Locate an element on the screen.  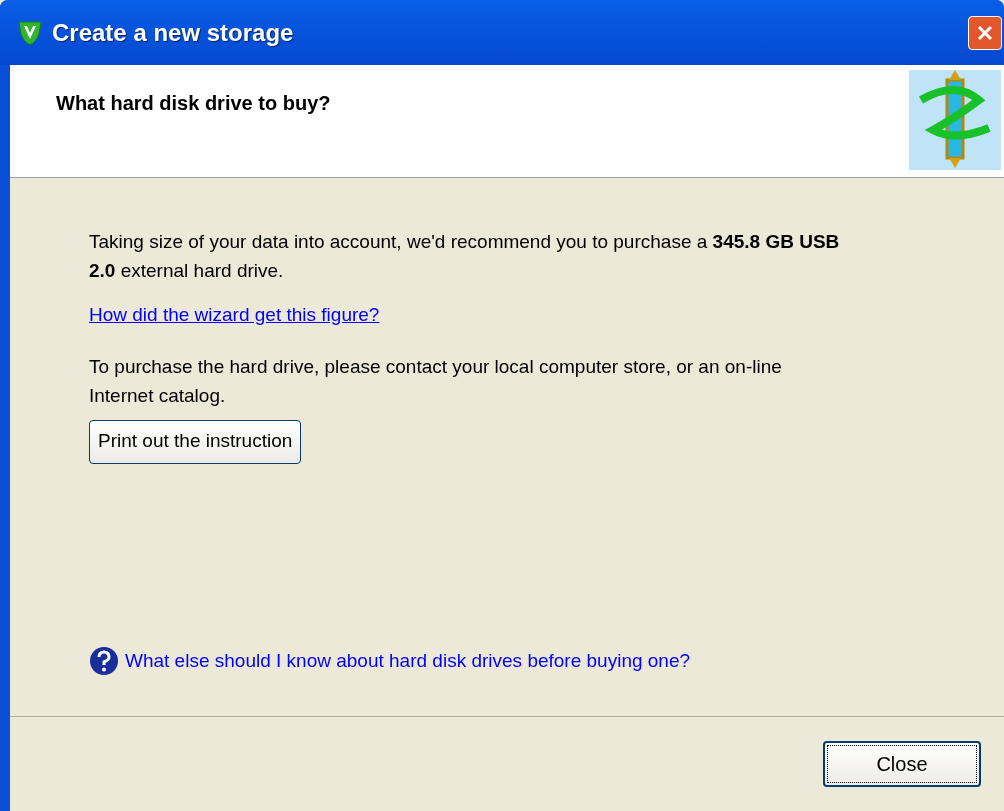
help-icon is located at coordinates (104, 661).